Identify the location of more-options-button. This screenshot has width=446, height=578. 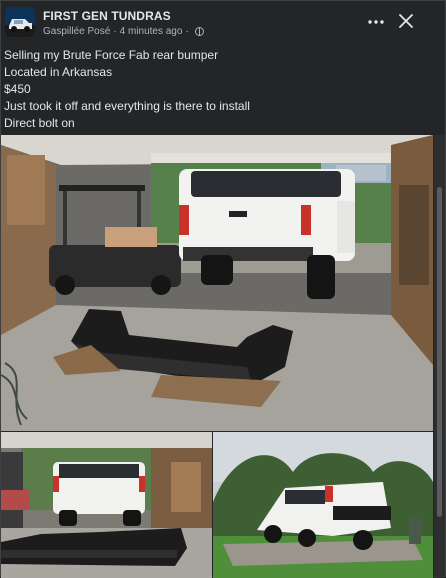
(376, 22).